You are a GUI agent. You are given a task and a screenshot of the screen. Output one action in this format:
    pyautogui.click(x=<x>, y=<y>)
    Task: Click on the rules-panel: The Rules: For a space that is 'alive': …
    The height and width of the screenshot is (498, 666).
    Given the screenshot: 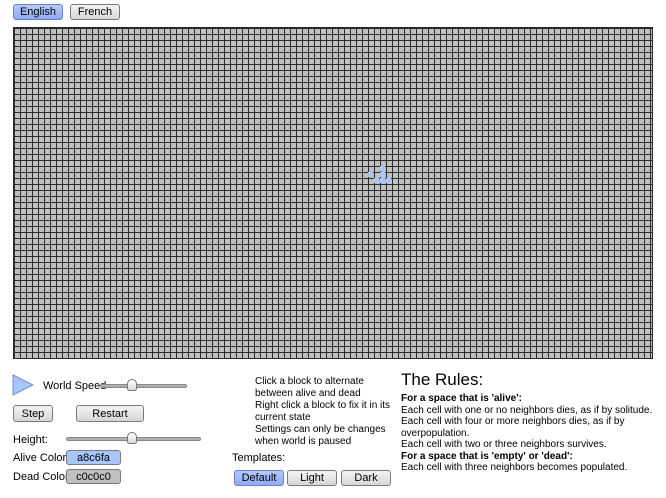 What is the action you would take?
    pyautogui.click(x=531, y=422)
    